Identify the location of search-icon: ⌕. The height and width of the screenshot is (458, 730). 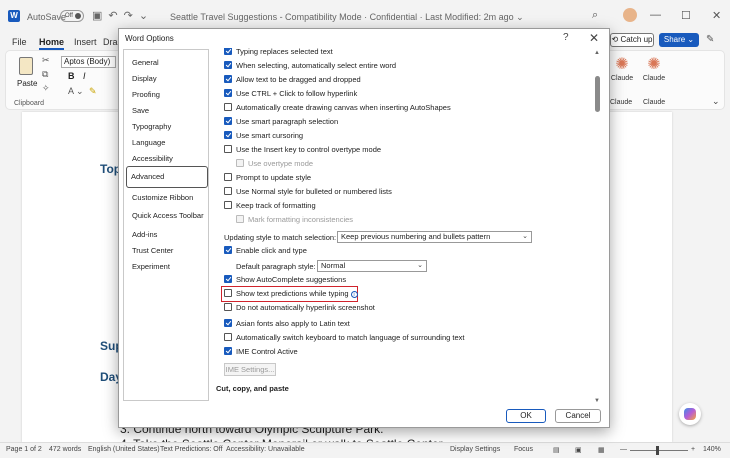
(595, 15).